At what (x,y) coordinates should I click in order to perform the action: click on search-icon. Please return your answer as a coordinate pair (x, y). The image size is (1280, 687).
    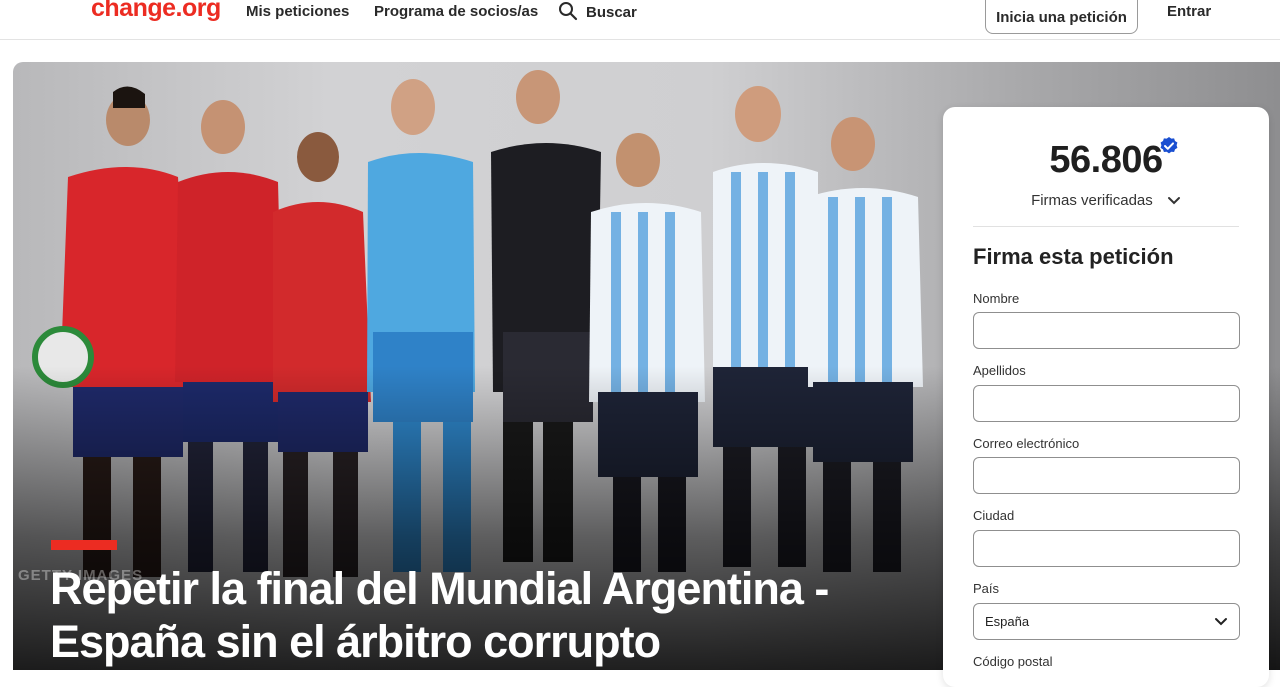
    Looking at the image, I should click on (568, 11).